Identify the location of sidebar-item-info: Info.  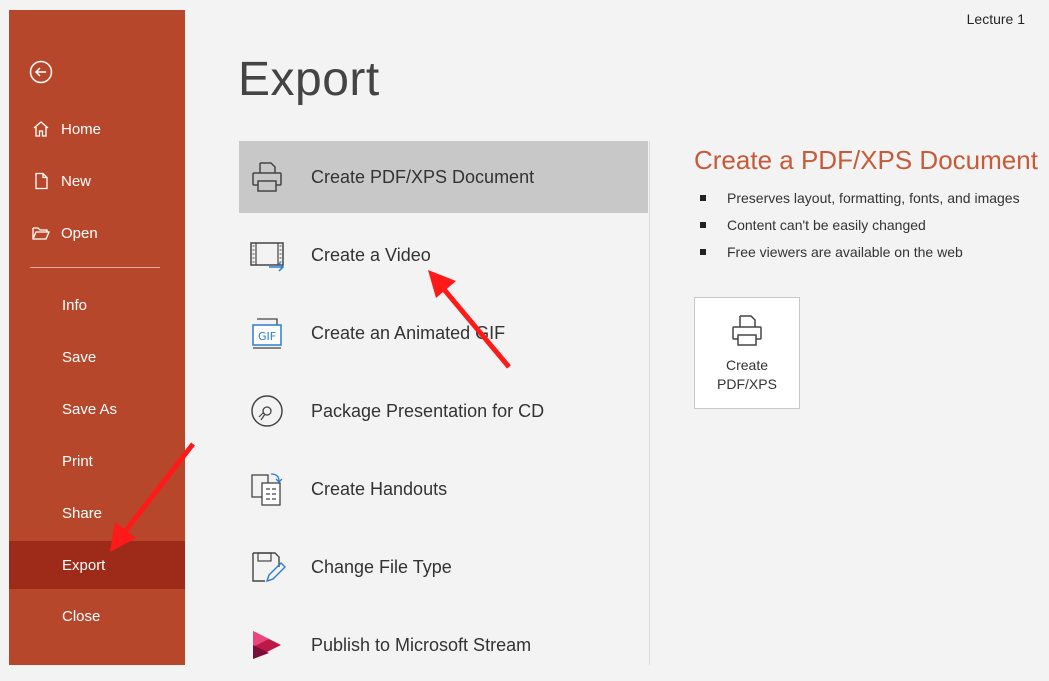
(97, 305).